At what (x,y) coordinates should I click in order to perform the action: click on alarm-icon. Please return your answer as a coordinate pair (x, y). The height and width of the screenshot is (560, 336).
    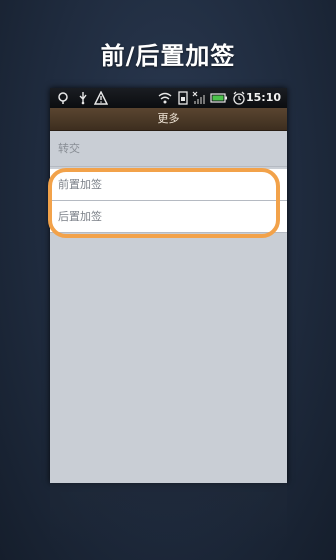
    Looking at the image, I should click on (239, 98).